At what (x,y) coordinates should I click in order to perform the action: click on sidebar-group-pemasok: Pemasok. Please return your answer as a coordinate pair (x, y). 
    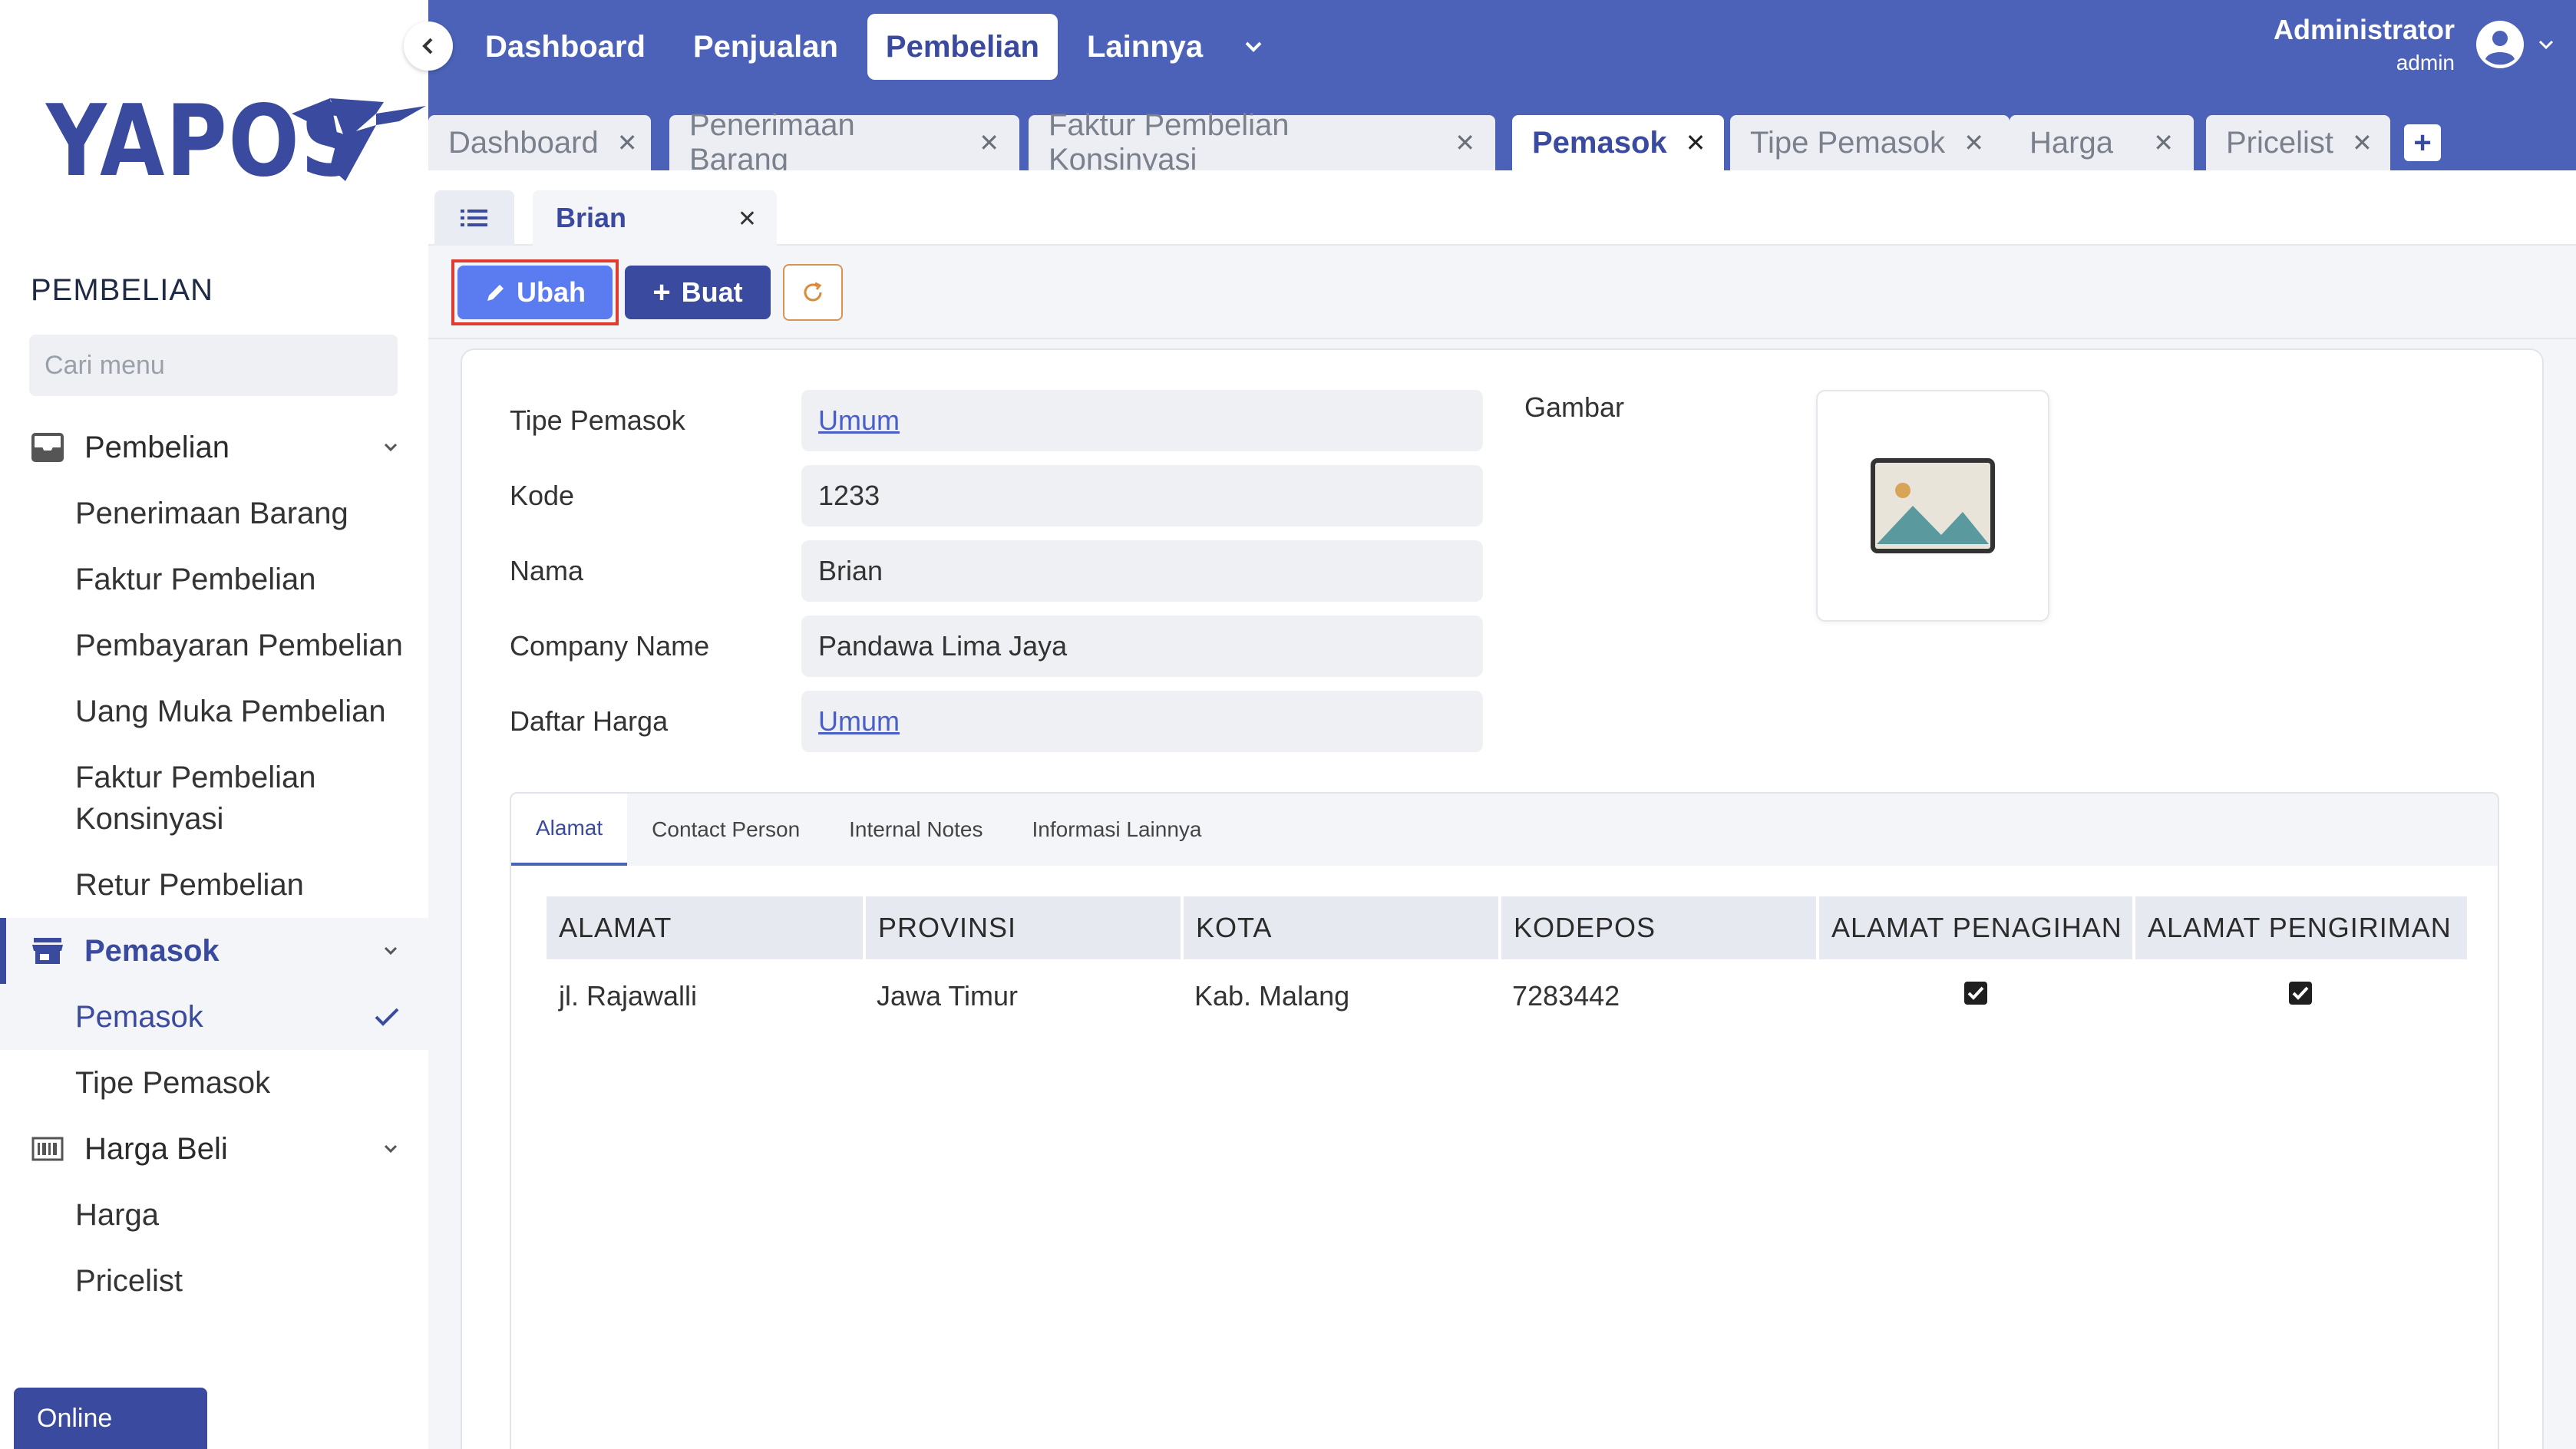
    Looking at the image, I should click on (214, 951).